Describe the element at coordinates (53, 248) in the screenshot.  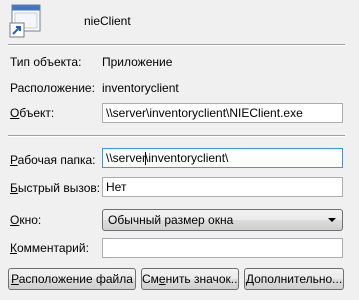
I see `comment-label-text: омментарий:` at that location.